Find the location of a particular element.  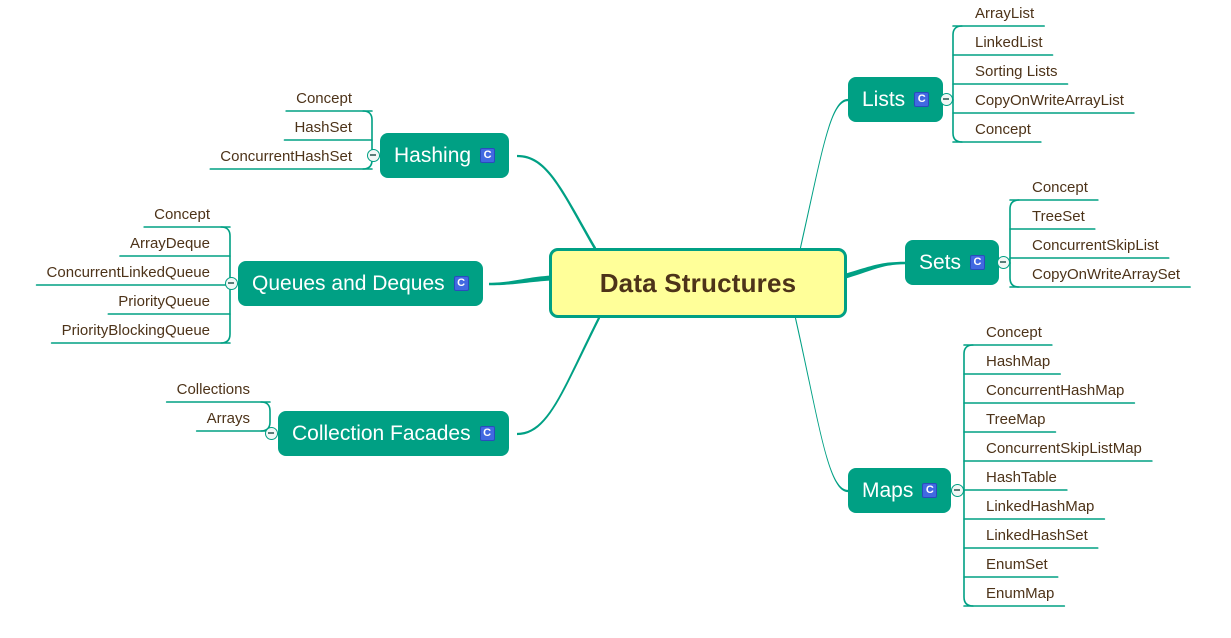

collapse-toggle-maps is located at coordinates (957, 490).